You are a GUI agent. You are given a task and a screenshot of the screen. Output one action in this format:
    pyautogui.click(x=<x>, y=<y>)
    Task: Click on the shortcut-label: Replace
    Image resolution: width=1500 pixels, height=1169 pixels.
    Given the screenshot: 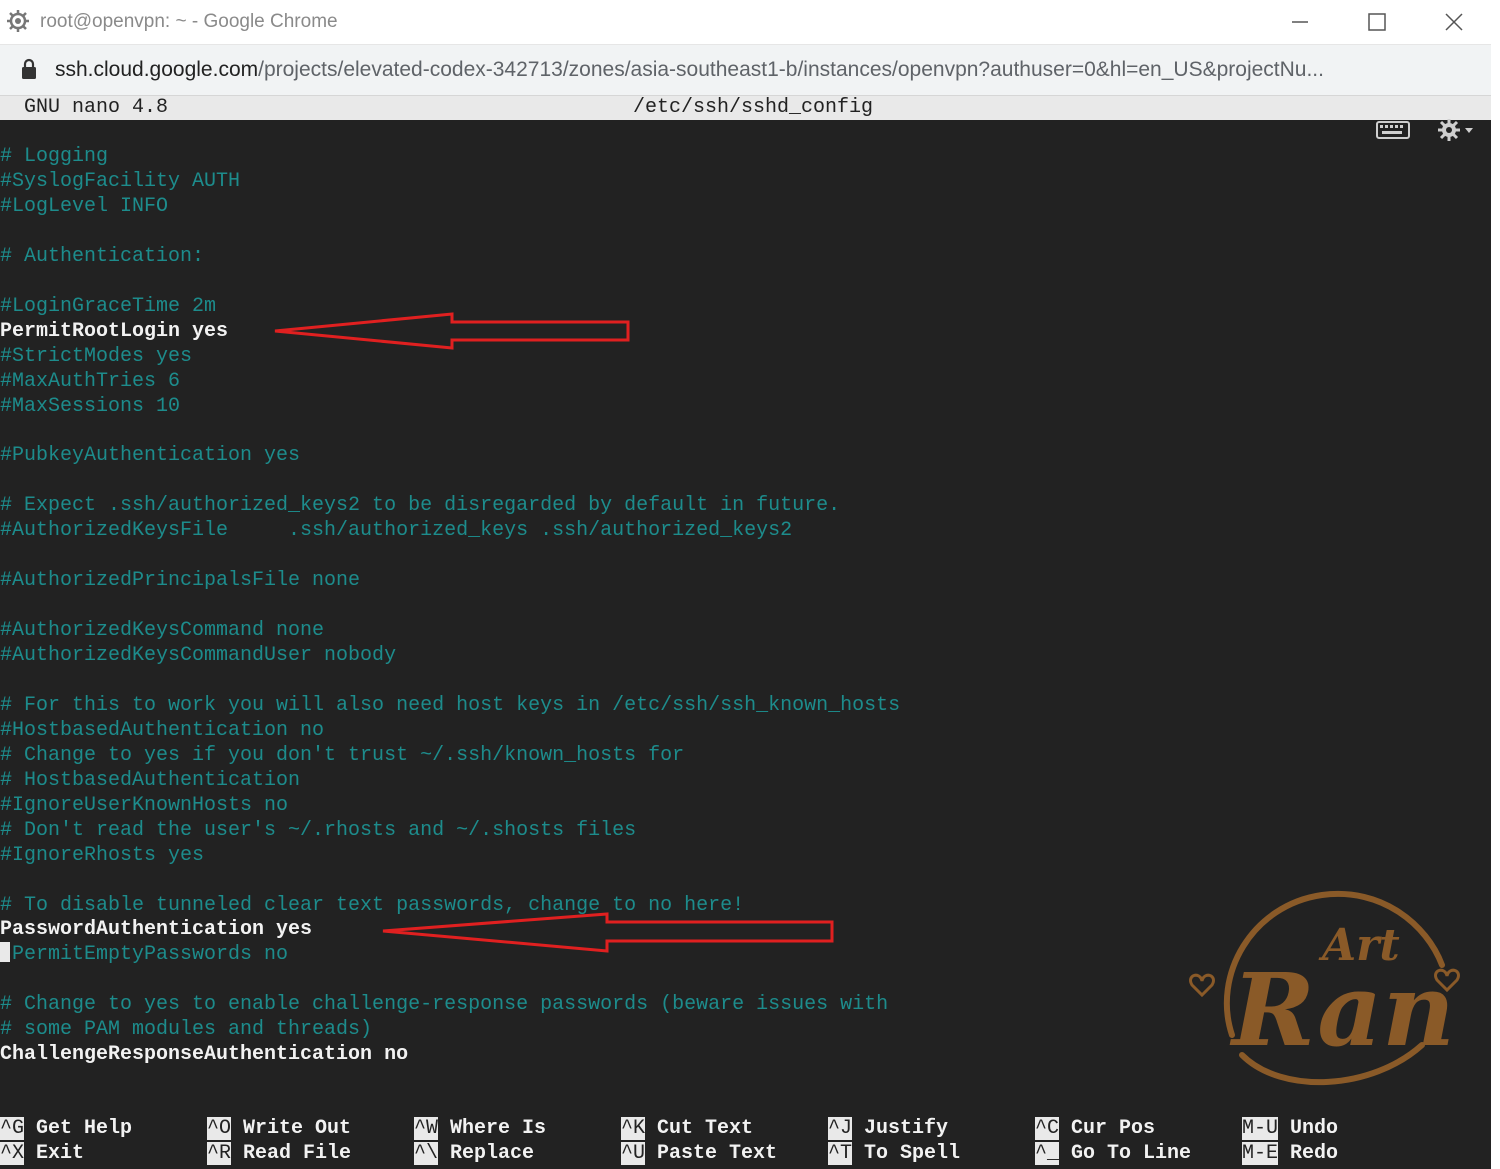 What is the action you would take?
    pyautogui.click(x=492, y=1153)
    